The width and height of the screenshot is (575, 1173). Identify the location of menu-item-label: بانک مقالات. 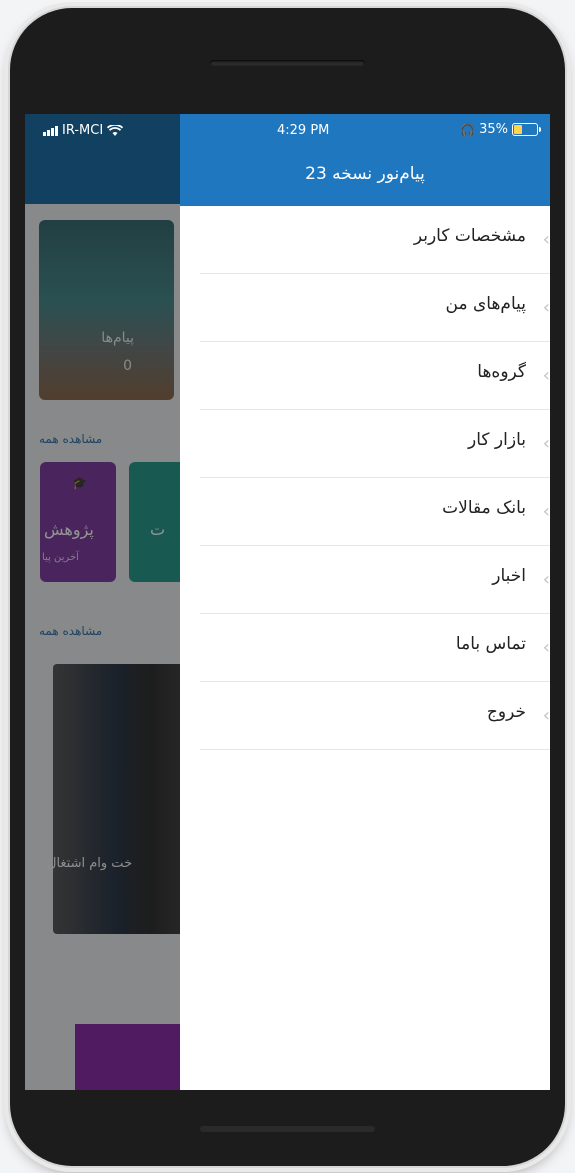
(484, 508).